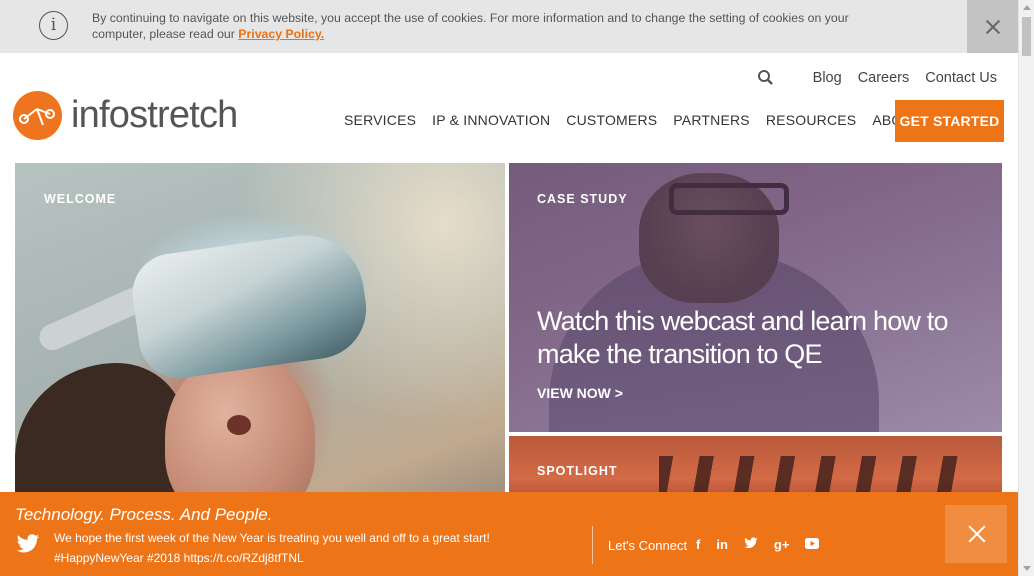 The width and height of the screenshot is (1034, 576). Describe the element at coordinates (611, 120) in the screenshot. I see `nav-item-customers: CUSTOMERS` at that location.